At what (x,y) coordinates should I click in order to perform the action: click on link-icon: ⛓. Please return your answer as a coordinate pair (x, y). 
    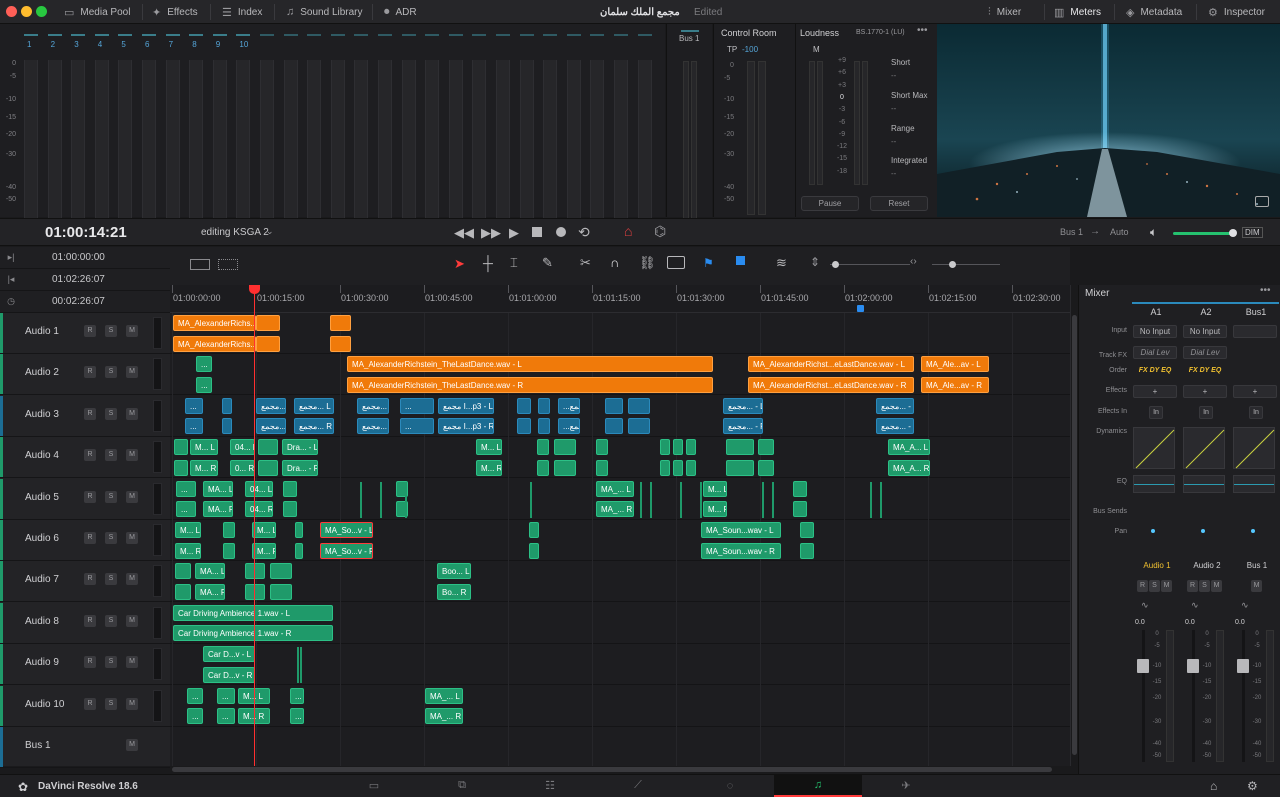
    Looking at the image, I should click on (647, 263).